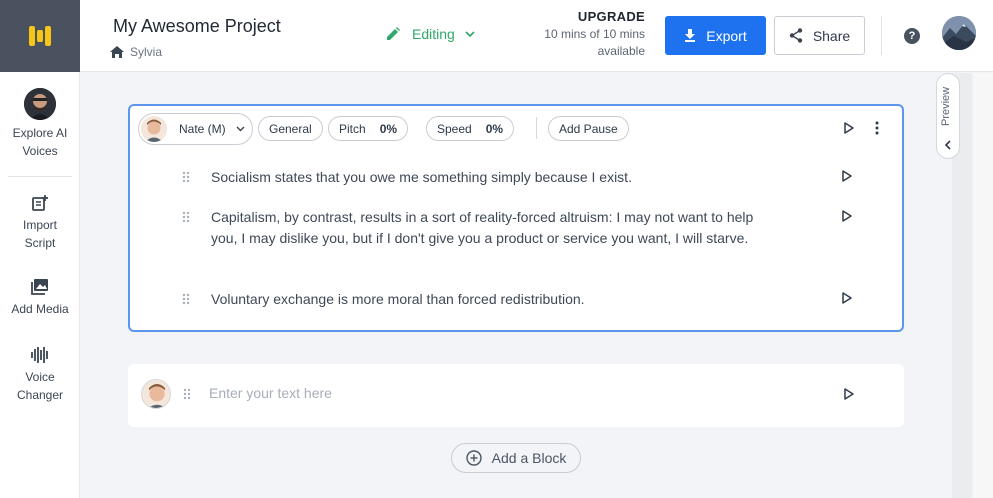 The height and width of the screenshot is (498, 993). I want to click on block-play-button, so click(849, 128).